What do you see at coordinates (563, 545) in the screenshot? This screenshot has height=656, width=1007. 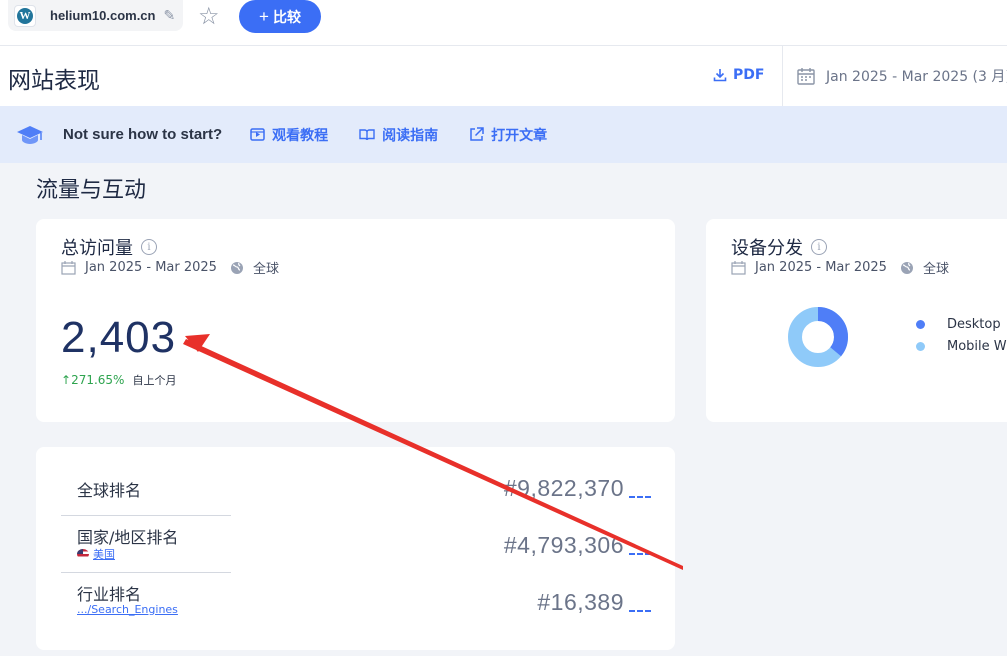 I see `country-rank-value: #4,793,306` at bounding box center [563, 545].